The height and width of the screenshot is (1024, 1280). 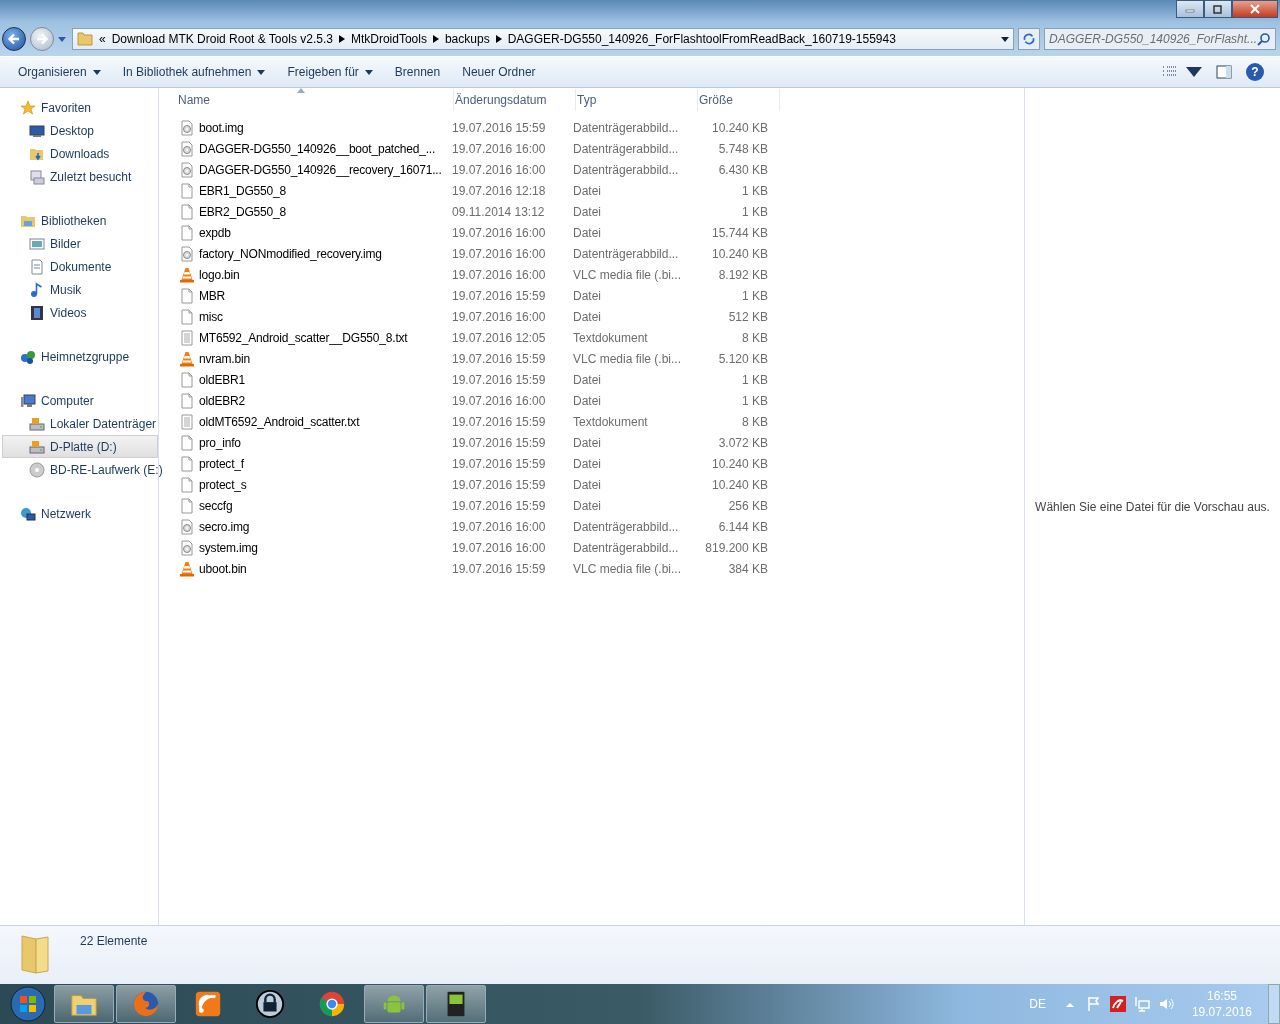 I want to click on column-header: Änderungsdatum, so click(x=515, y=100).